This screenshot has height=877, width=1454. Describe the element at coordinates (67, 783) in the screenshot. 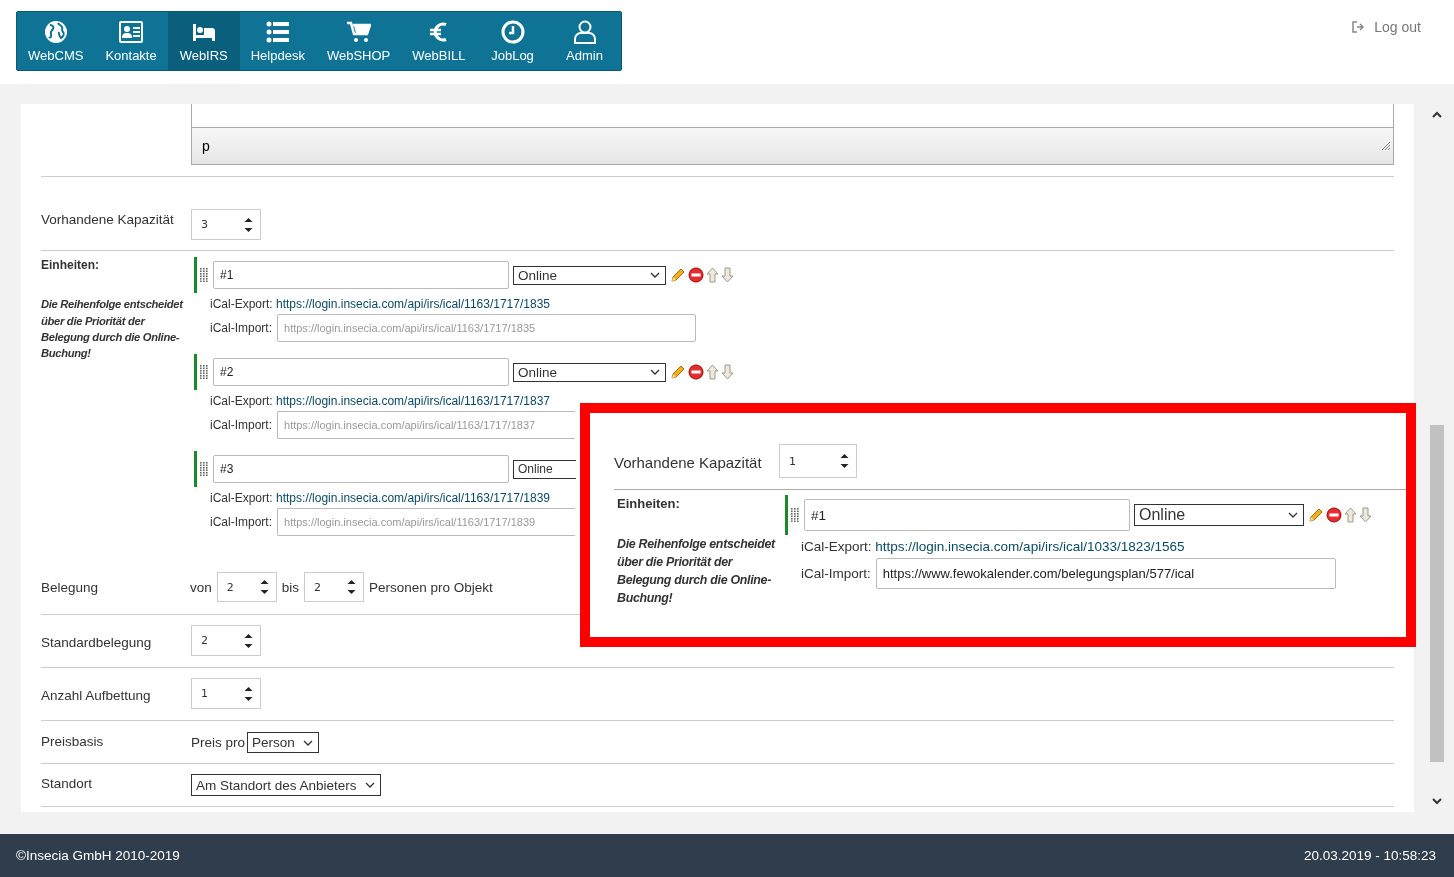

I see `field-label: Standort` at that location.